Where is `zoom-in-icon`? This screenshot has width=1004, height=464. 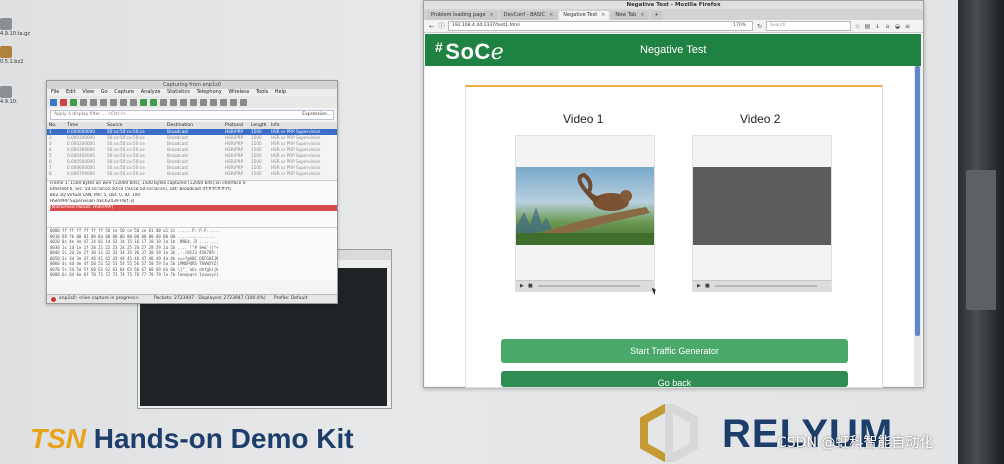
zoom-in-icon is located at coordinates (213, 102).